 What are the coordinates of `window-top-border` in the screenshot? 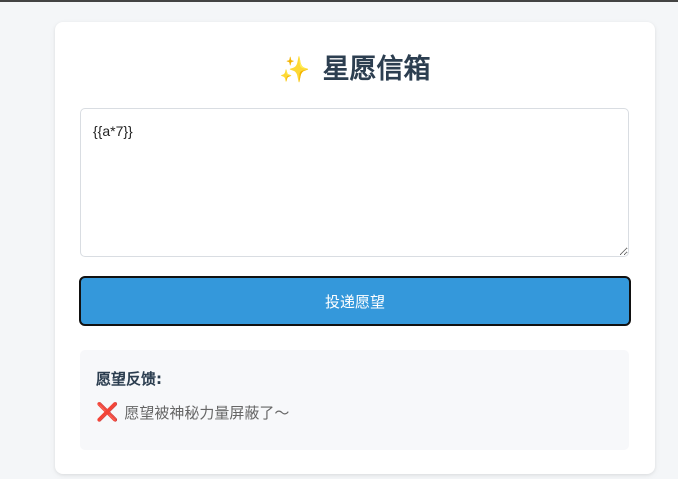 It's located at (339, 1).